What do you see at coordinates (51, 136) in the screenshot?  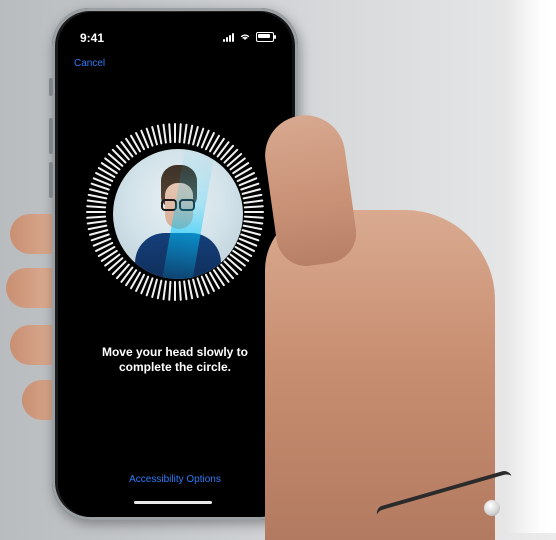 I see `volume-up-button` at bounding box center [51, 136].